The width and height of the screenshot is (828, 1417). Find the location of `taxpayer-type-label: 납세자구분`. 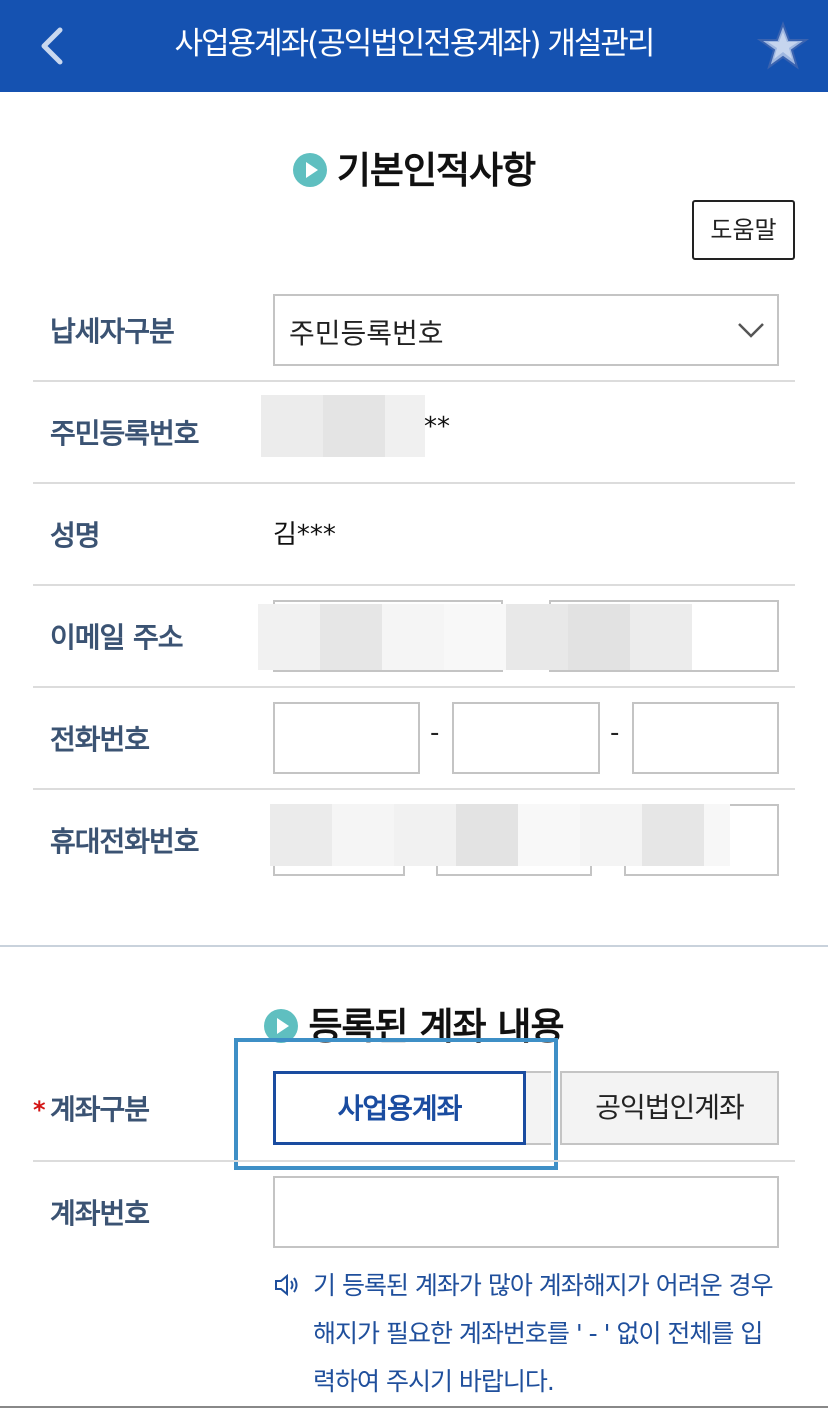

taxpayer-type-label: 납세자구분 is located at coordinates (112, 331).